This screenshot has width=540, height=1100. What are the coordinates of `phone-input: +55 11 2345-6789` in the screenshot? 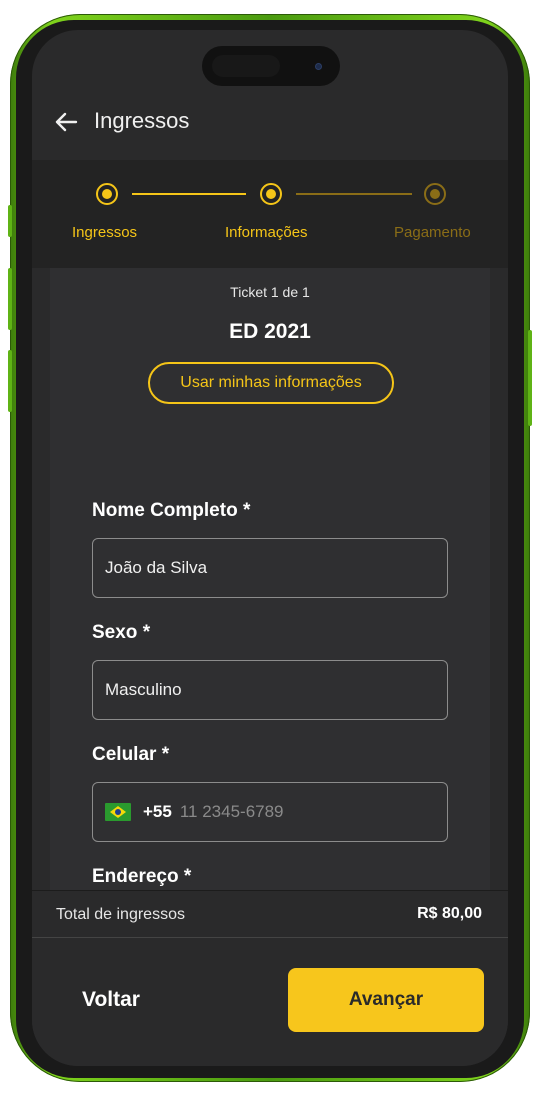 It's located at (270, 812).